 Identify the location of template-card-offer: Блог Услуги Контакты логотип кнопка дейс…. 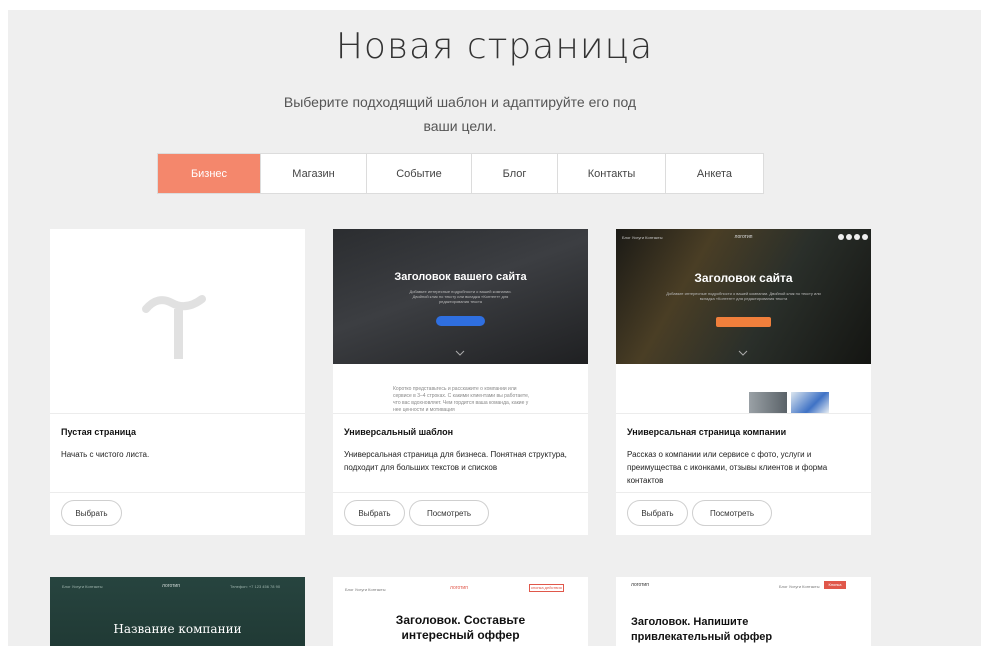
(460, 611).